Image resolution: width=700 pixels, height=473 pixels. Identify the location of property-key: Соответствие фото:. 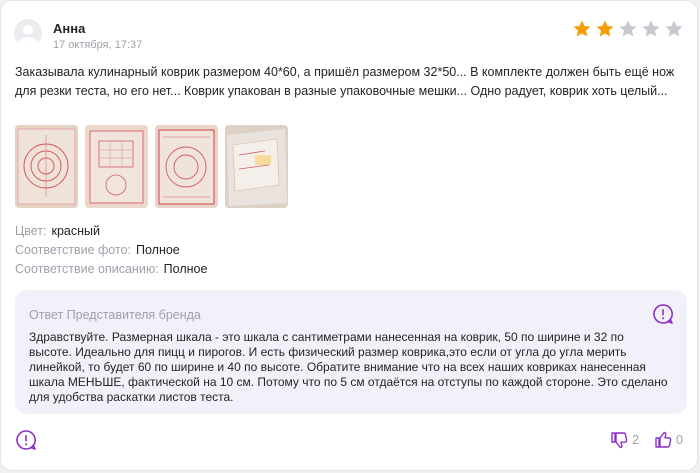
(73, 250).